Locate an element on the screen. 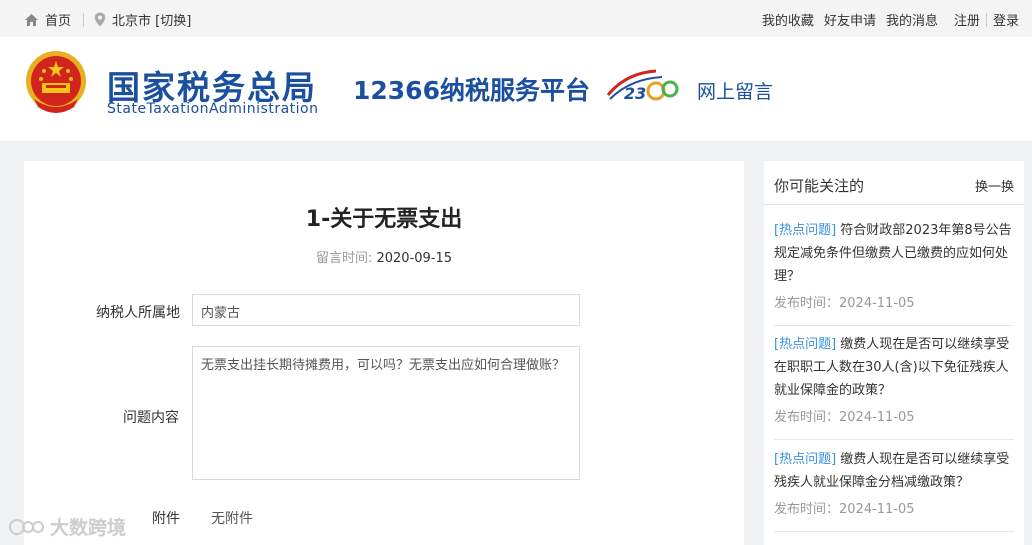  message-time: 留言时间: 2020-09-15 is located at coordinates (384, 256).